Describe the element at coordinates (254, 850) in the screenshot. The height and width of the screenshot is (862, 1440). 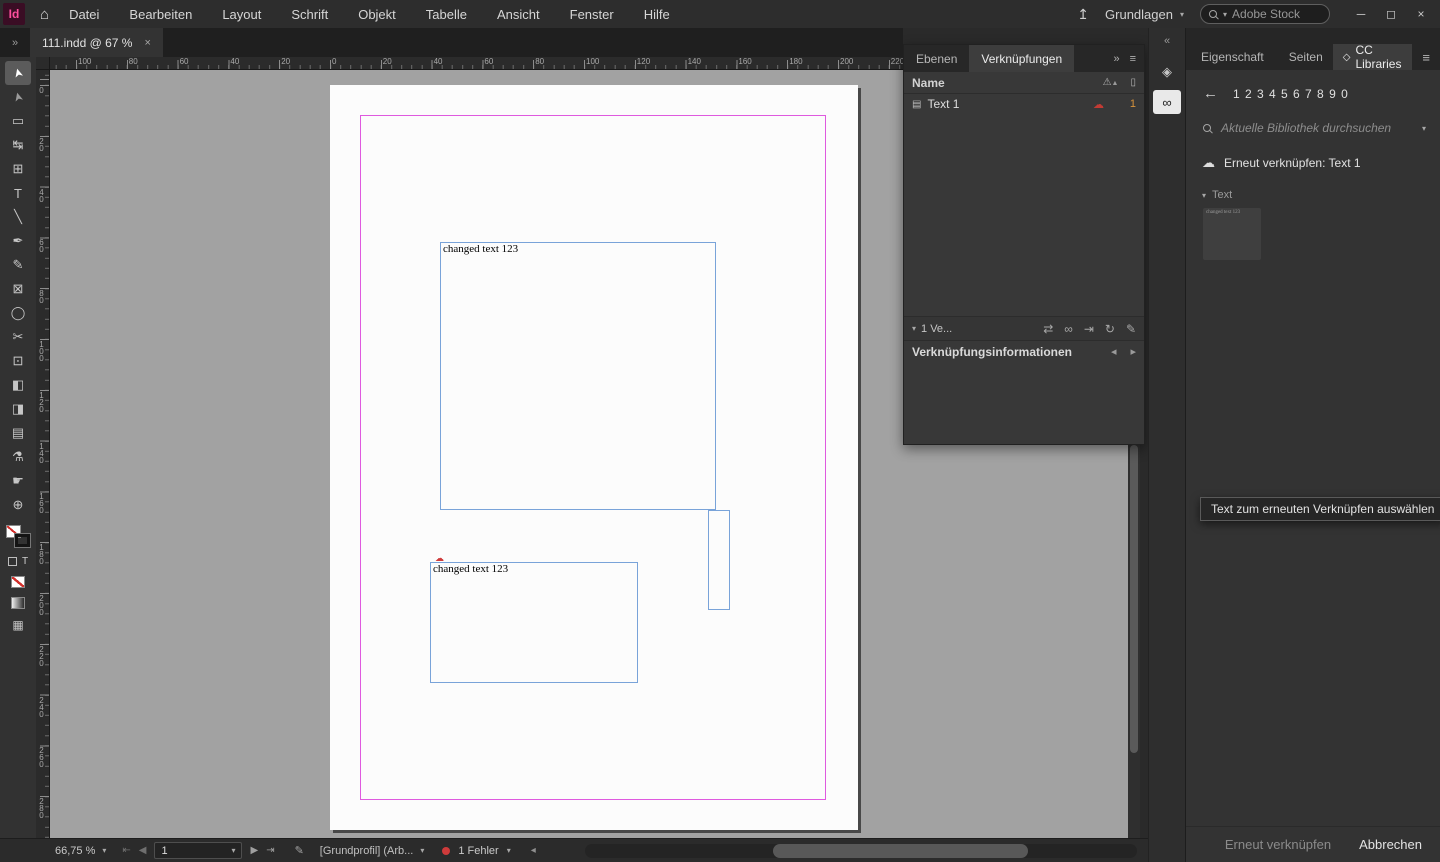
I see `next-page-icon: ▶` at that location.